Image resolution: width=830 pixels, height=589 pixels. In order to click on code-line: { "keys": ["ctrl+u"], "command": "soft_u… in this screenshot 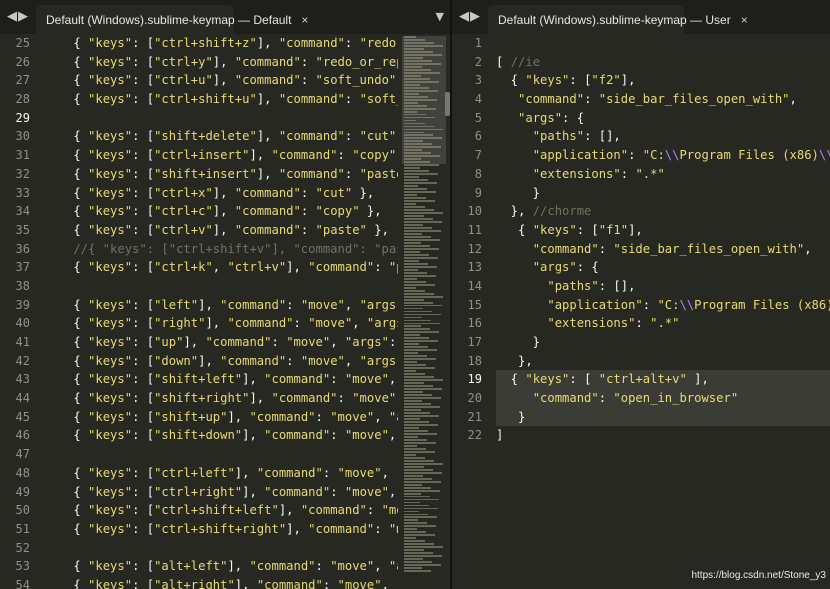, I will do `click(221, 80)`.